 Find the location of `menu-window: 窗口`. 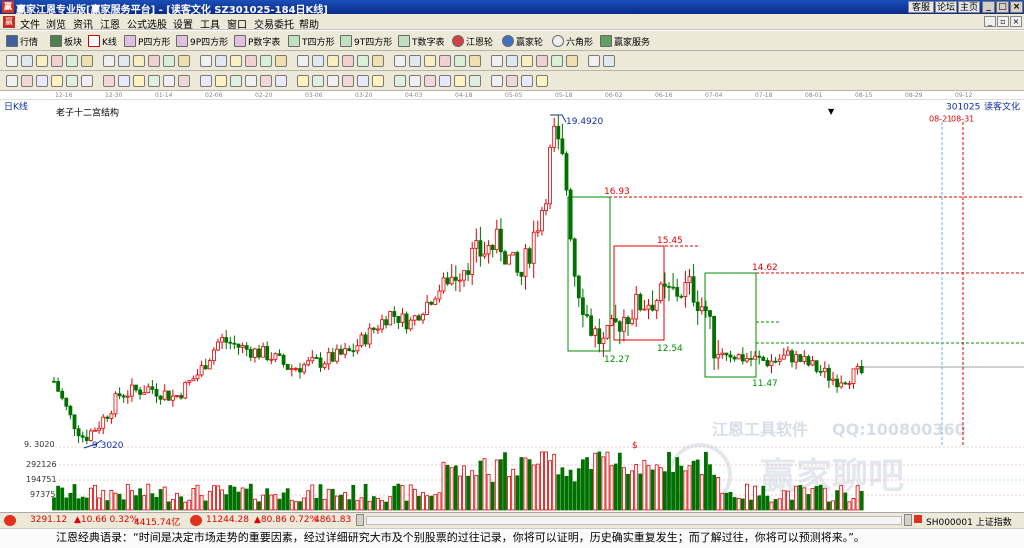

menu-window: 窗口 is located at coordinates (237, 23).